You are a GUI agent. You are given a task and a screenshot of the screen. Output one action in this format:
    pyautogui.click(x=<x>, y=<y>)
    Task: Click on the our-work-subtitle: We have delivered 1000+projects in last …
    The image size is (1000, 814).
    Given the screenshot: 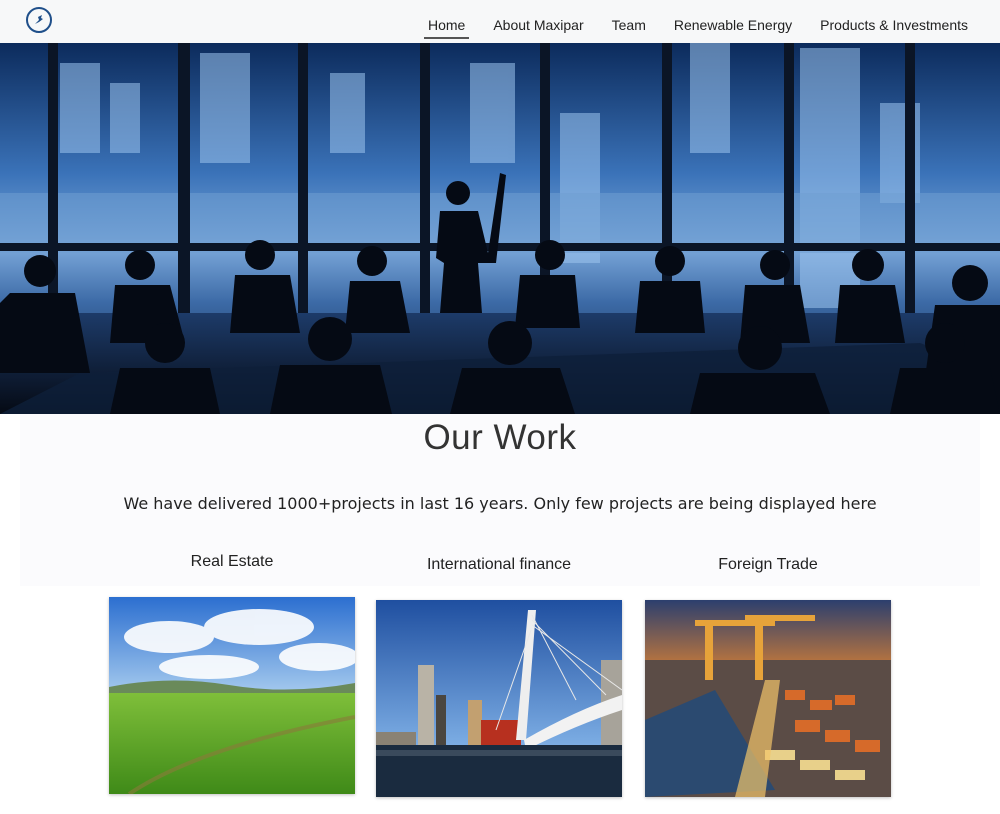 What is the action you would take?
    pyautogui.click(x=500, y=503)
    